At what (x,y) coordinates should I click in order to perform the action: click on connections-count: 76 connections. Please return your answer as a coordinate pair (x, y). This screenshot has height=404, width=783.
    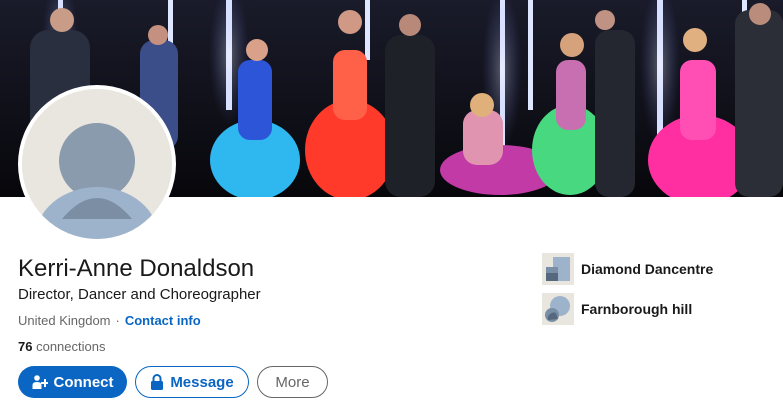
    Looking at the image, I should click on (61, 346).